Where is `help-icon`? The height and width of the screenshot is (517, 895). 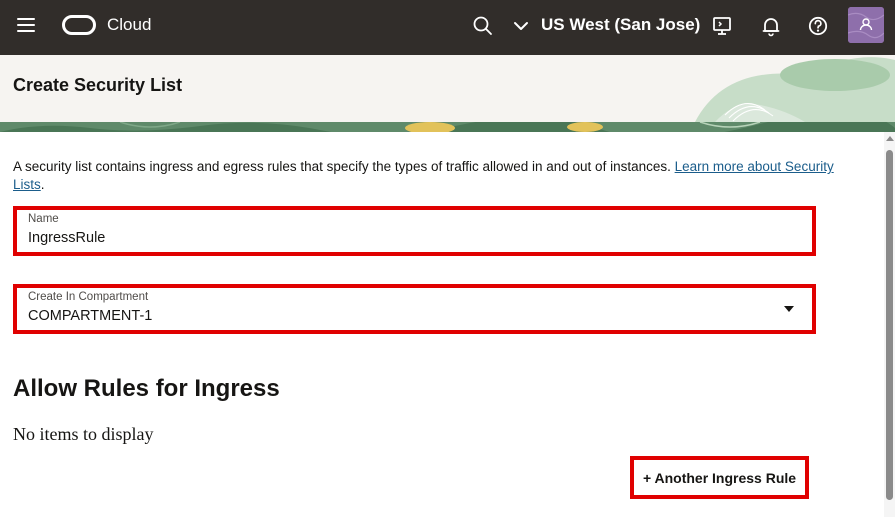
help-icon is located at coordinates (818, 26).